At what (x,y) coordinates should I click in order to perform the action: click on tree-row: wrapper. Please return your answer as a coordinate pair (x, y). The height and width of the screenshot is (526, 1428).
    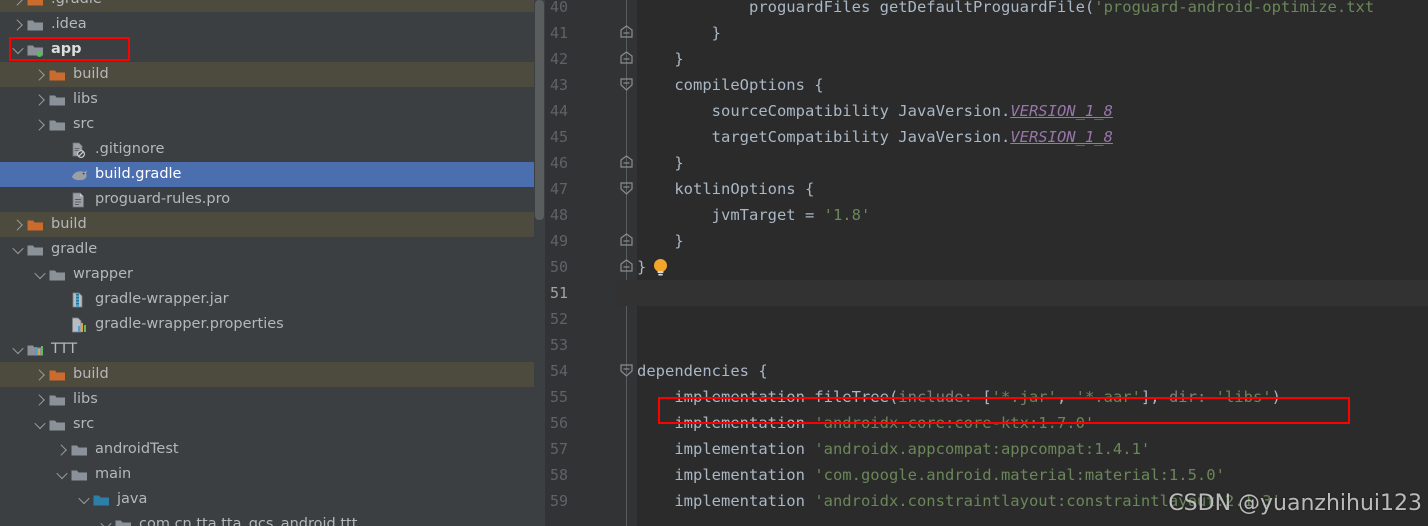
    Looking at the image, I should click on (272, 274).